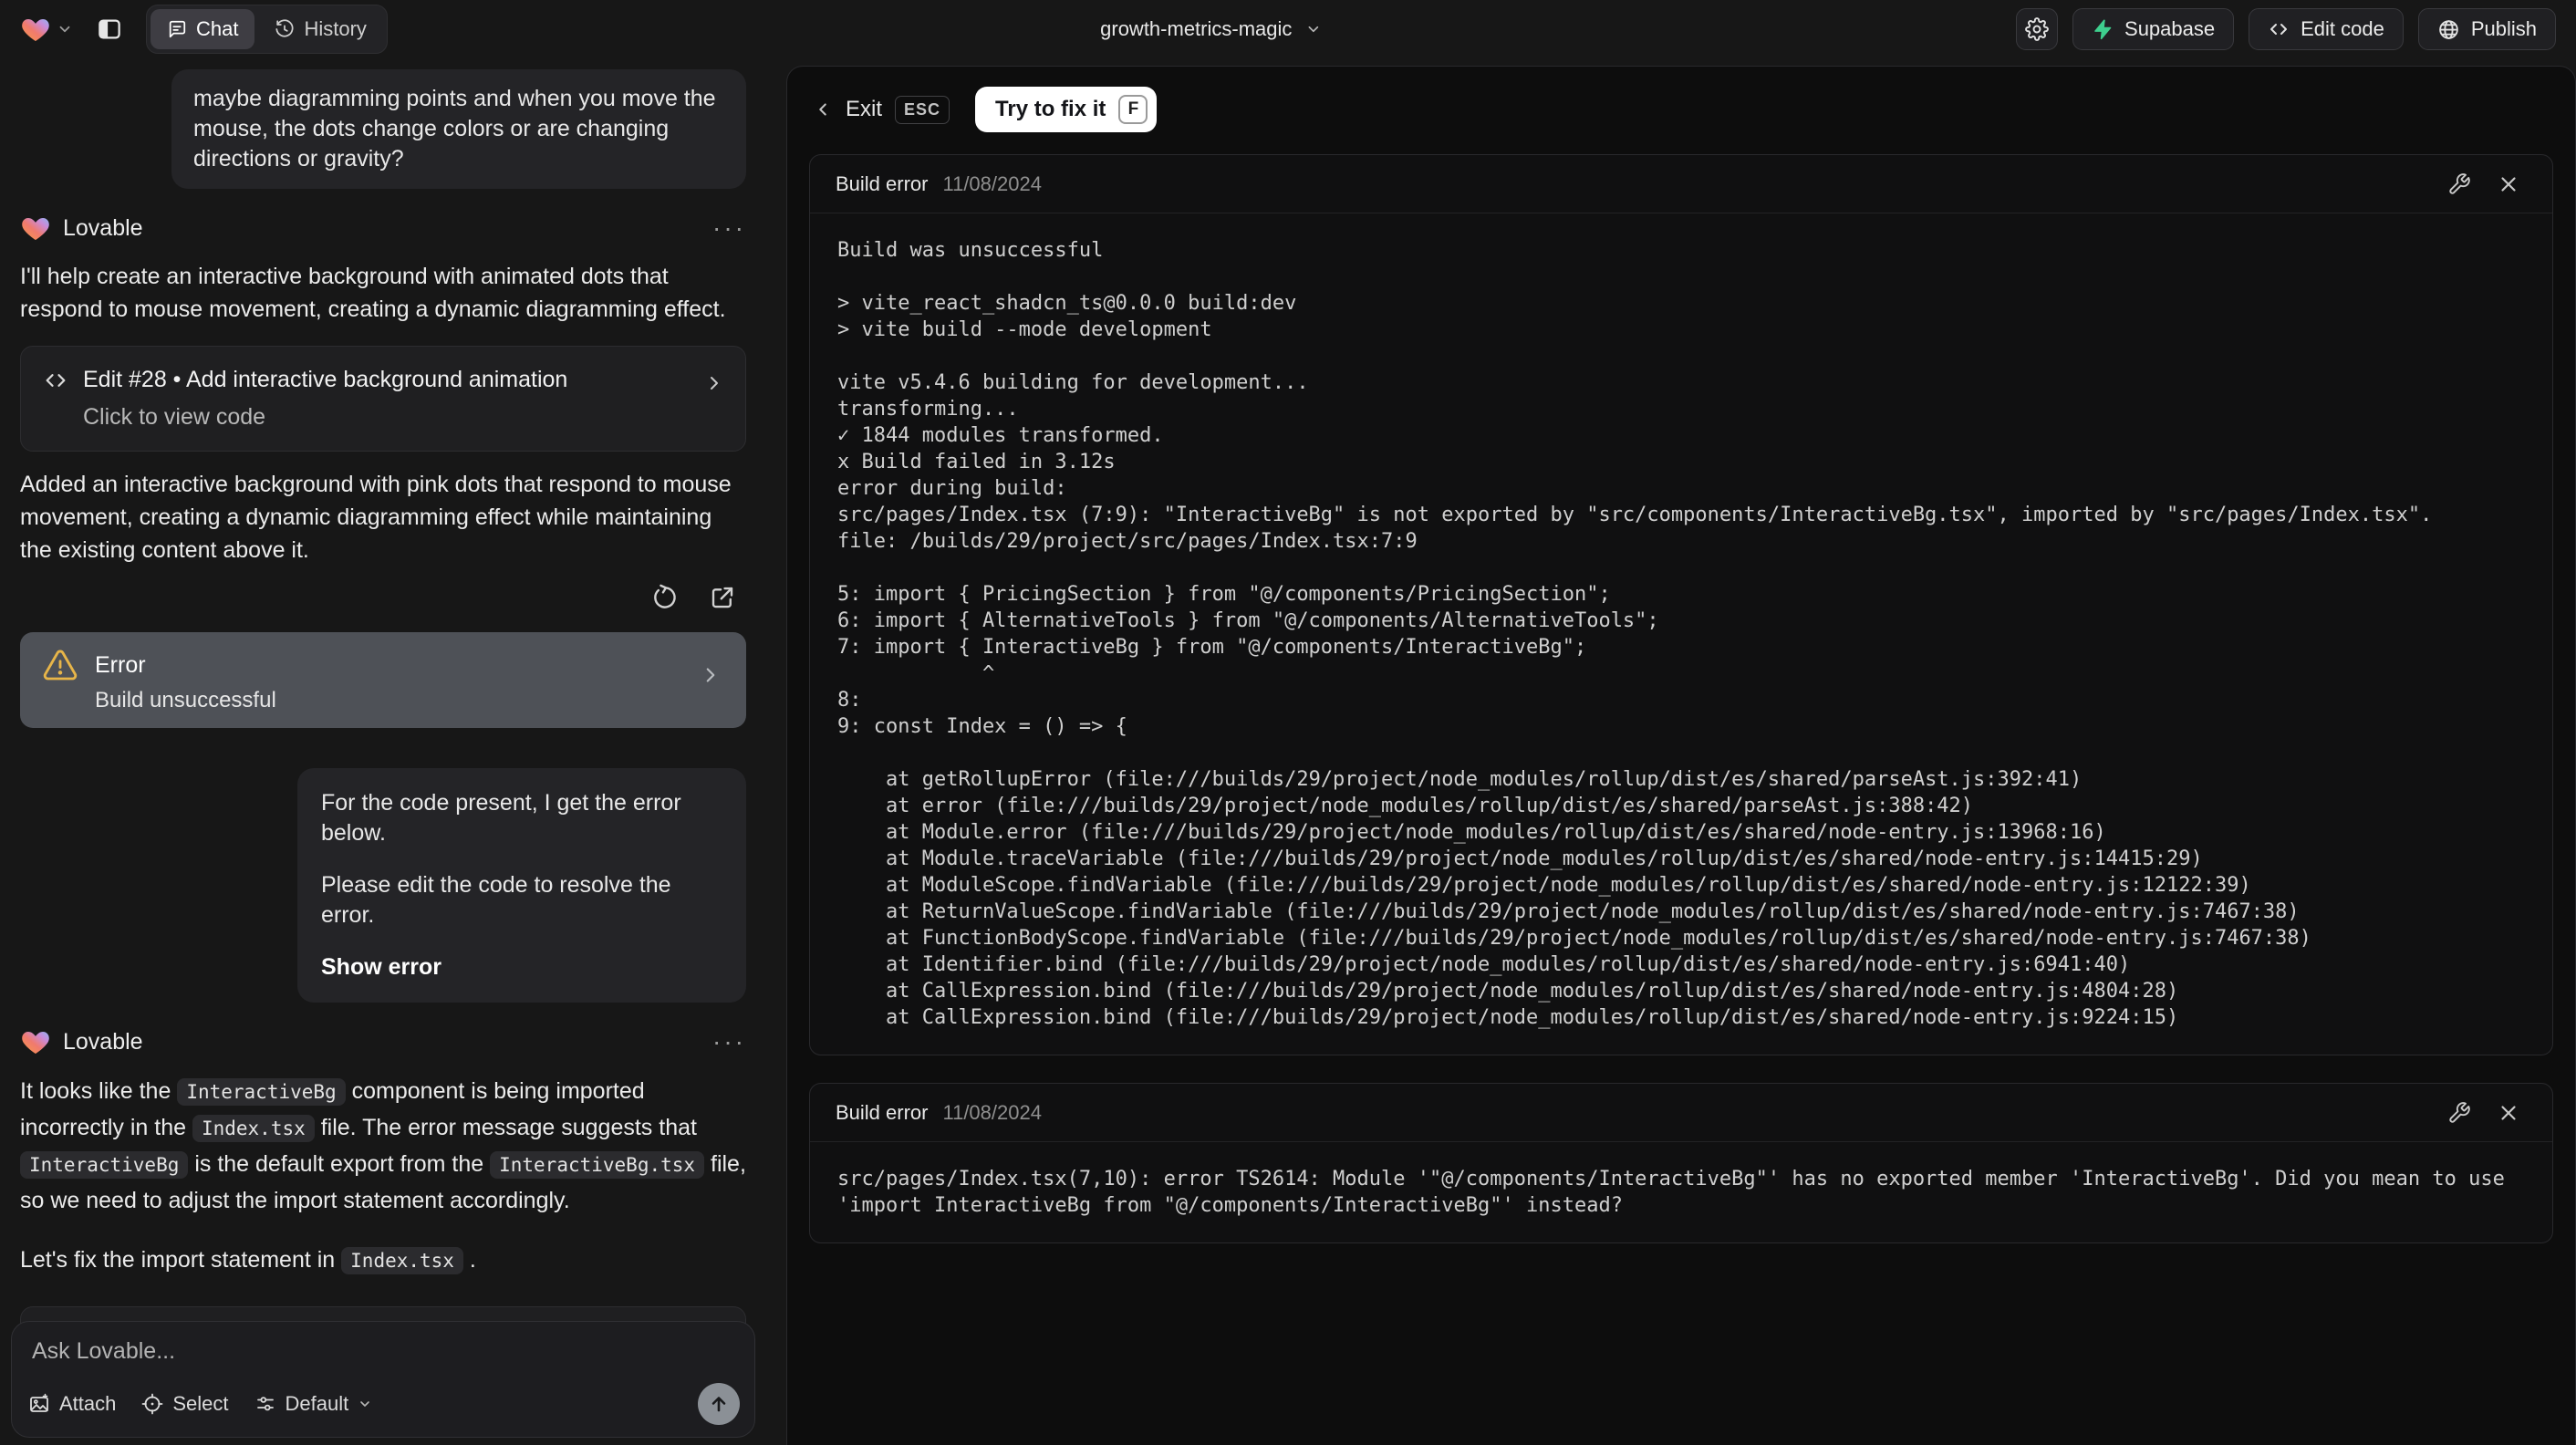 This screenshot has width=2576, height=1445. Describe the element at coordinates (383, 680) in the screenshot. I see `build-error-card: Error Build unsuccessful` at that location.